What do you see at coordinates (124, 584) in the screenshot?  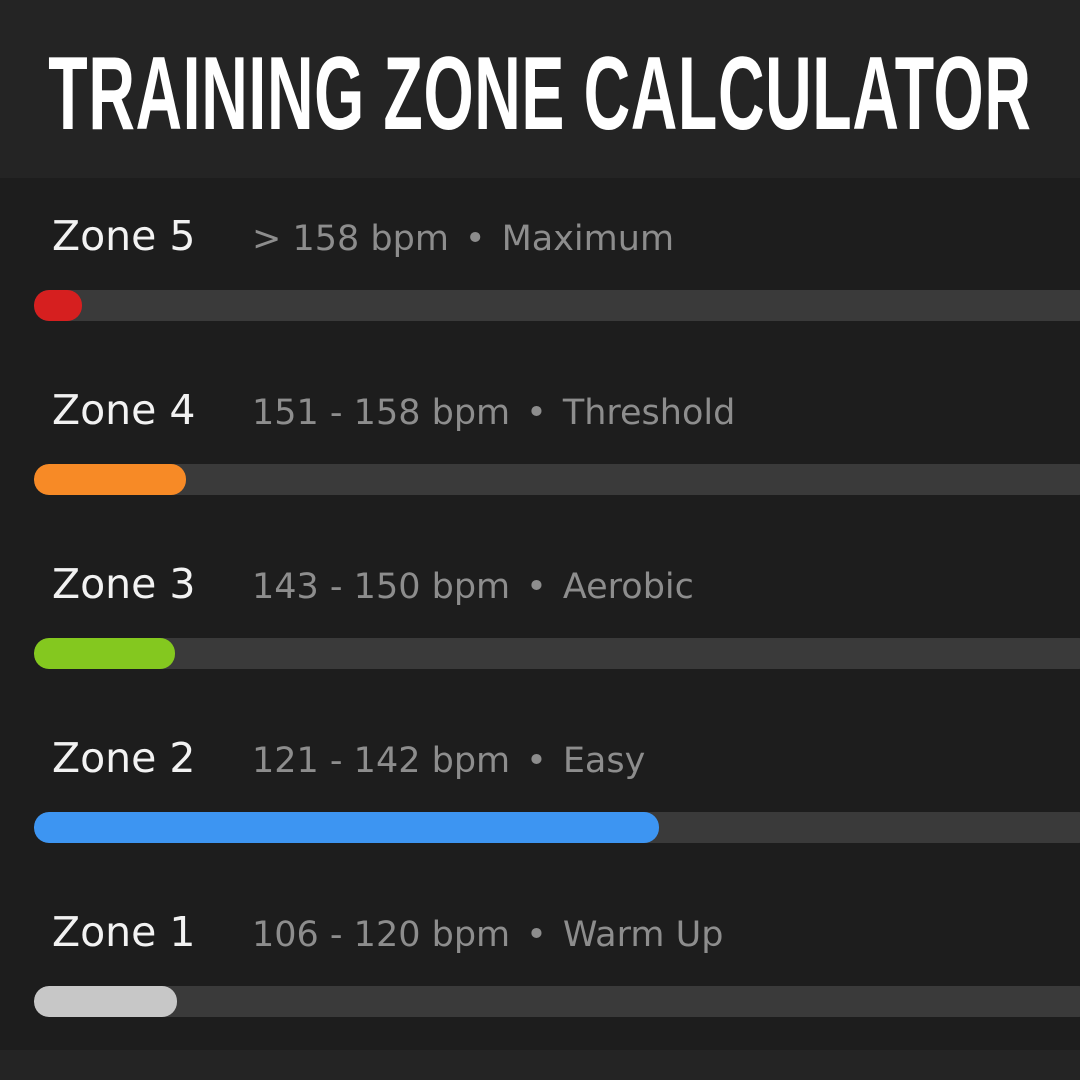 I see `zone-name: Zone 3` at bounding box center [124, 584].